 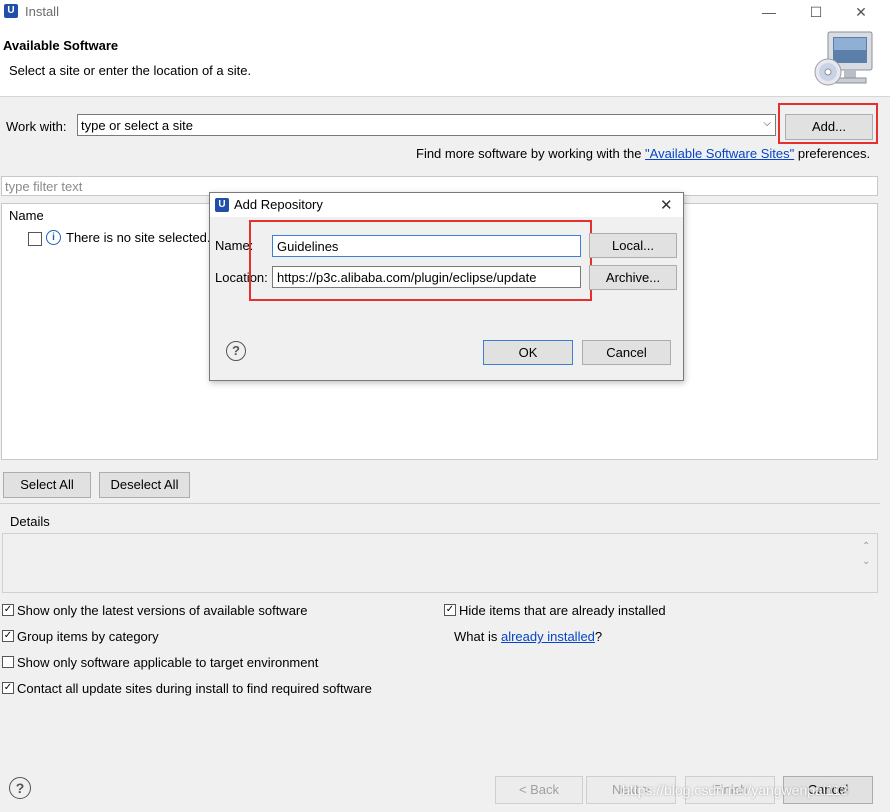 What do you see at coordinates (26, 215) in the screenshot?
I see `column-header-name: Name` at bounding box center [26, 215].